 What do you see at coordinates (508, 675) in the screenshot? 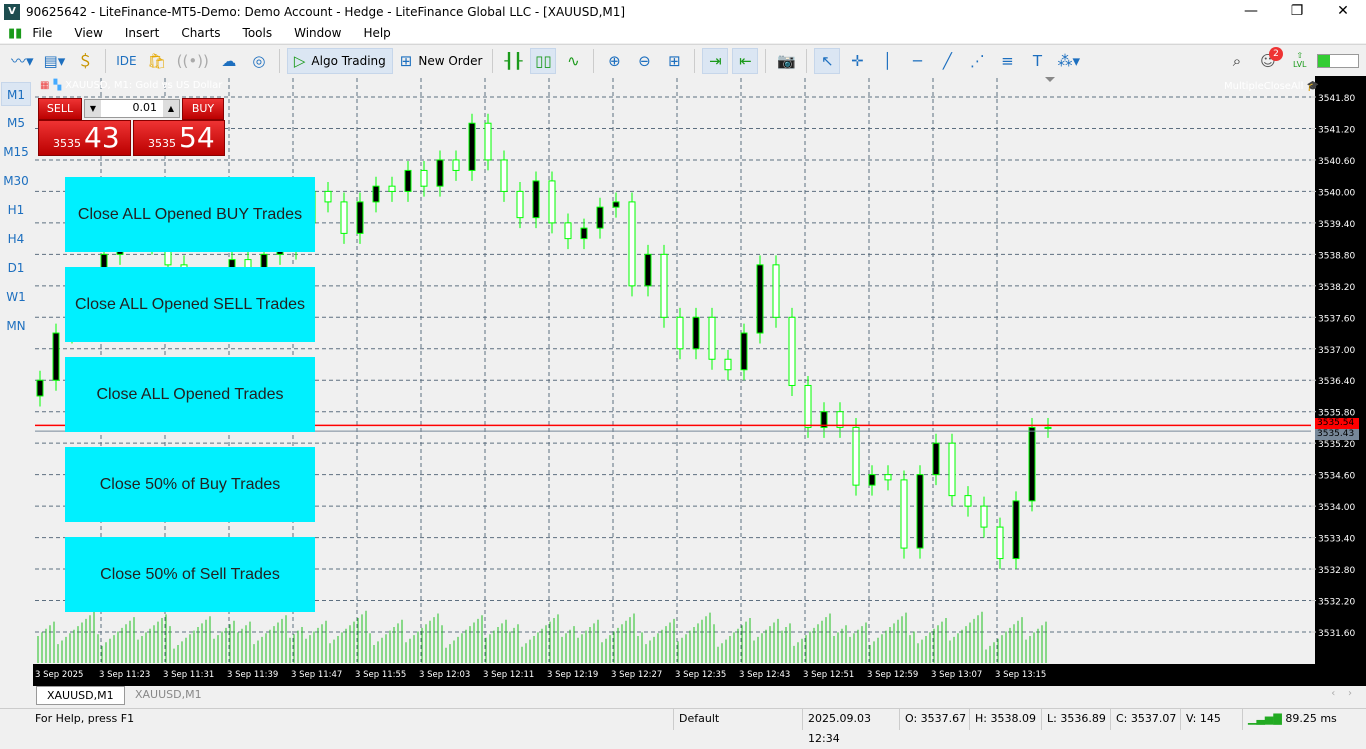
I see `time-tick-label: 3 Sep 12:11` at bounding box center [508, 675].